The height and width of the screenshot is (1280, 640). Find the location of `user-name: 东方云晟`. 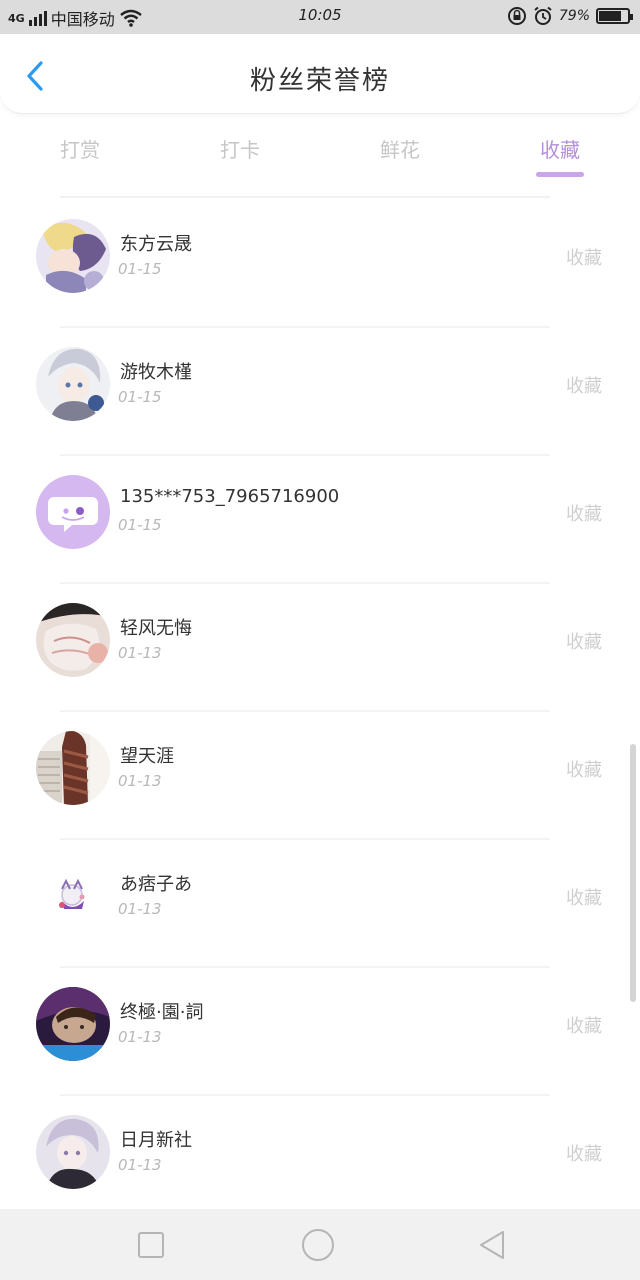

user-name: 东方云晟 is located at coordinates (156, 244).